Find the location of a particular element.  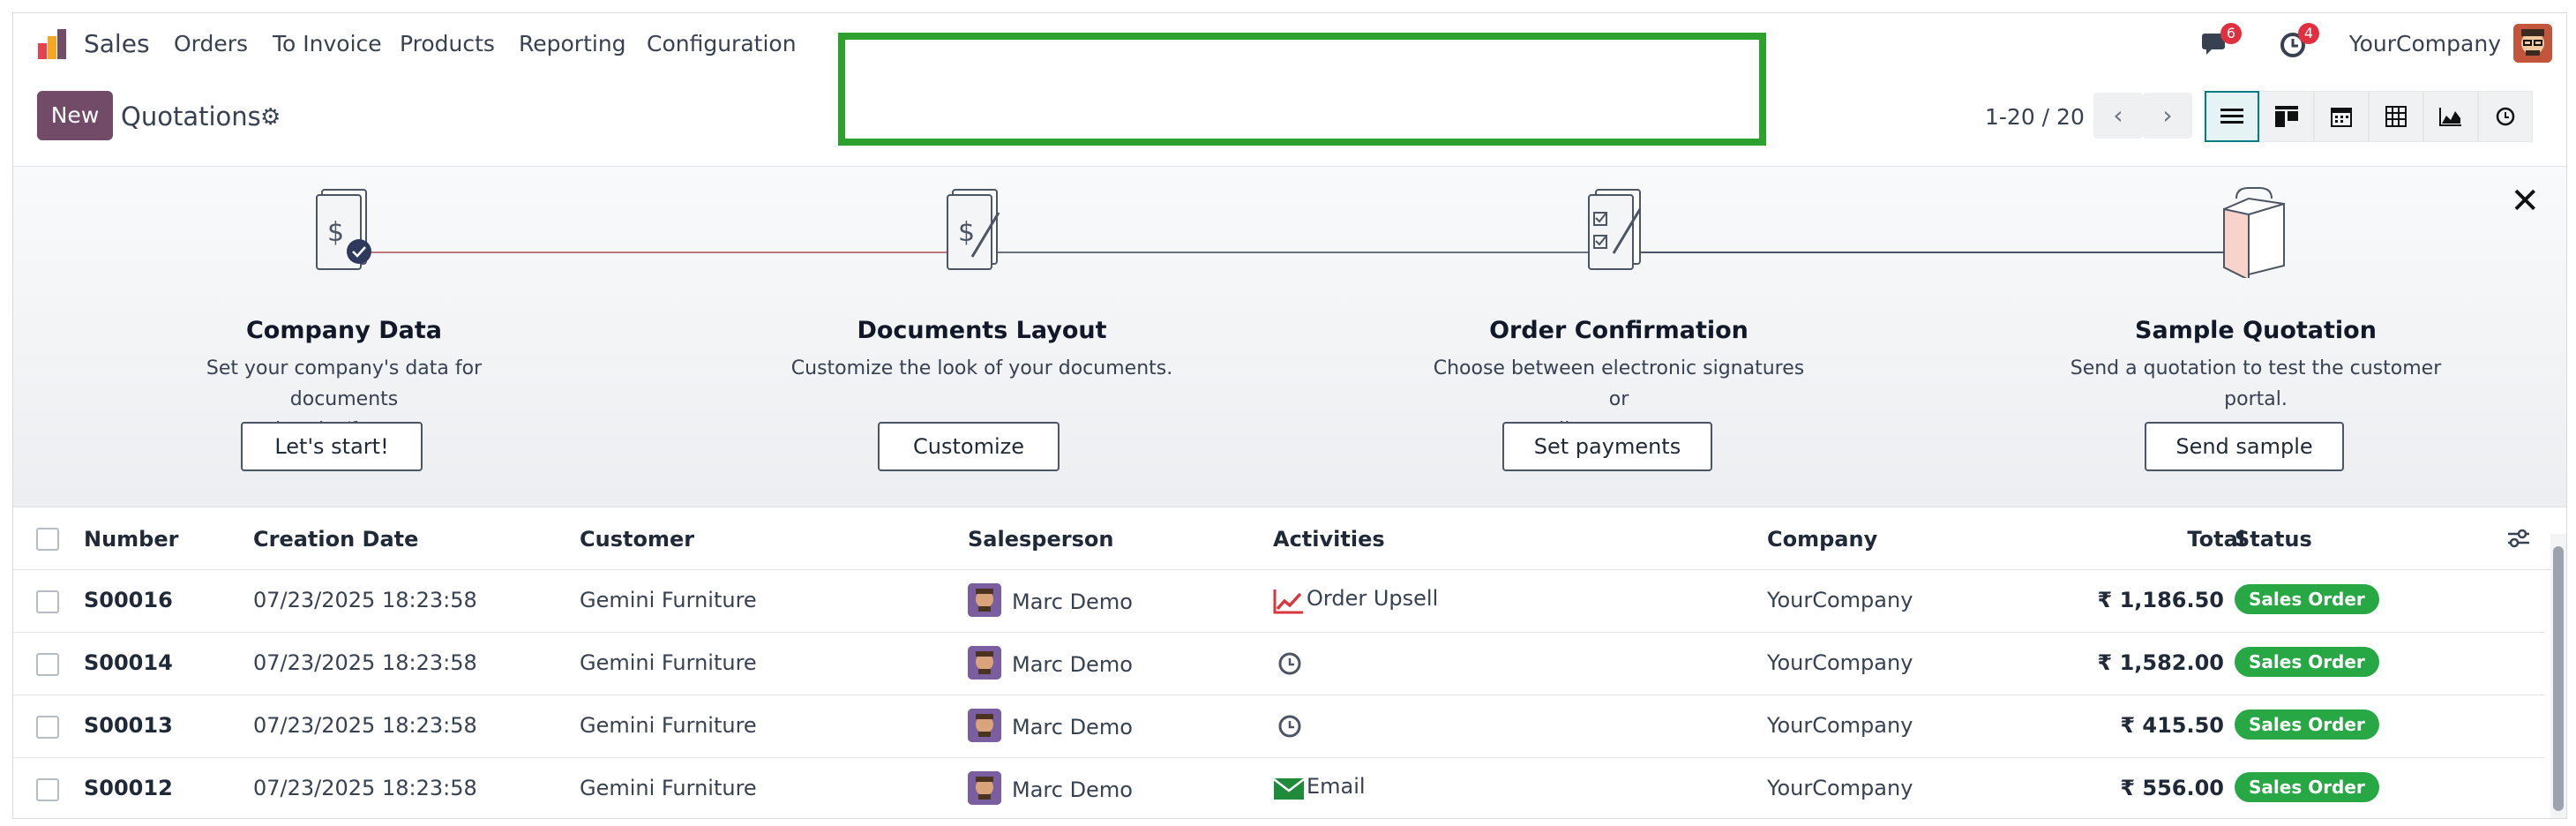

customize-button: Customize is located at coordinates (969, 446).